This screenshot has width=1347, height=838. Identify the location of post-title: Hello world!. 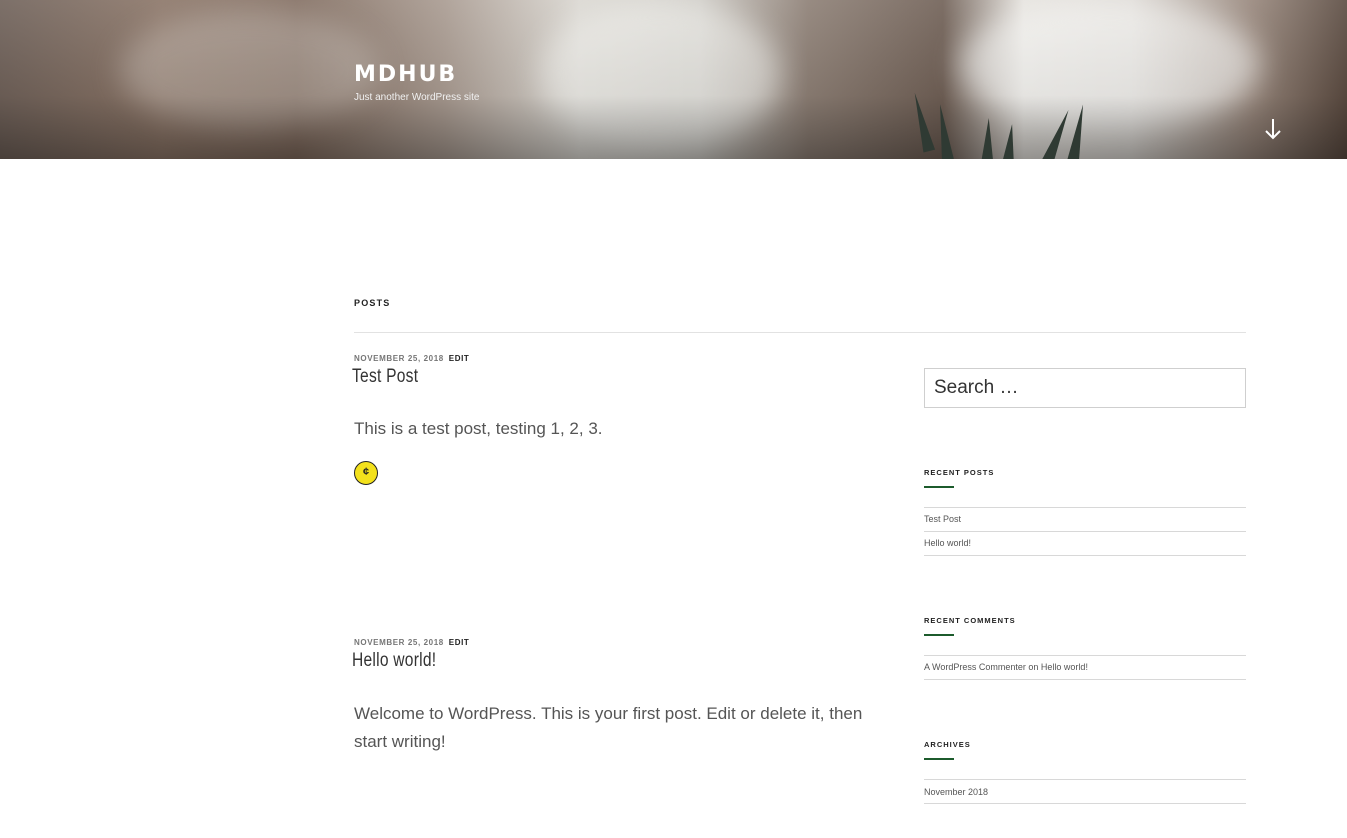
(394, 661).